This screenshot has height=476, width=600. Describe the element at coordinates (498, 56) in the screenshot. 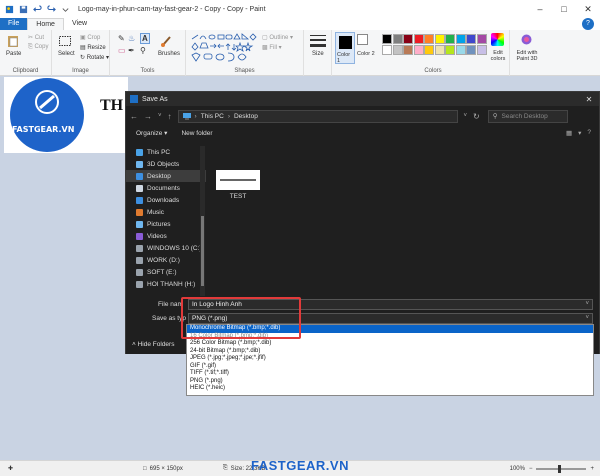

I see `edit-colors-button: Edit colors` at that location.